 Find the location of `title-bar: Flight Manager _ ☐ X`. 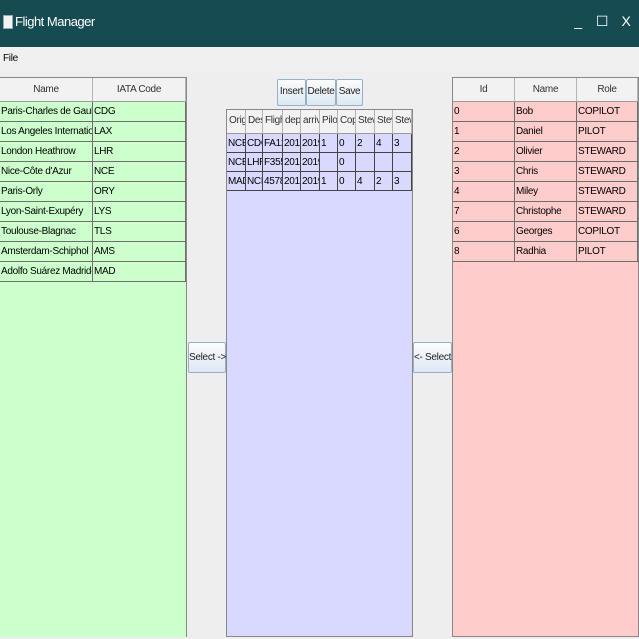

title-bar: Flight Manager _ ☐ X is located at coordinates (319, 23).